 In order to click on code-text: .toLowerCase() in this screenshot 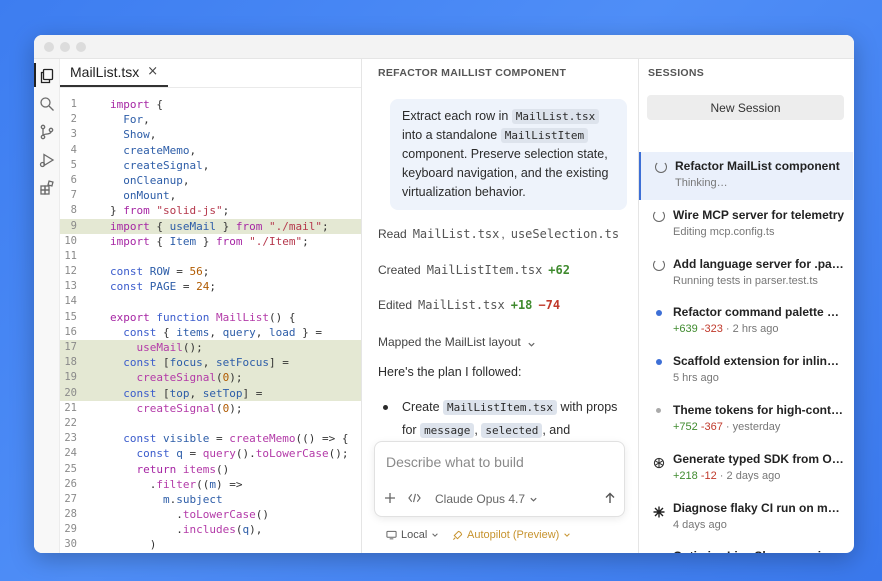, I will do `click(189, 515)`.